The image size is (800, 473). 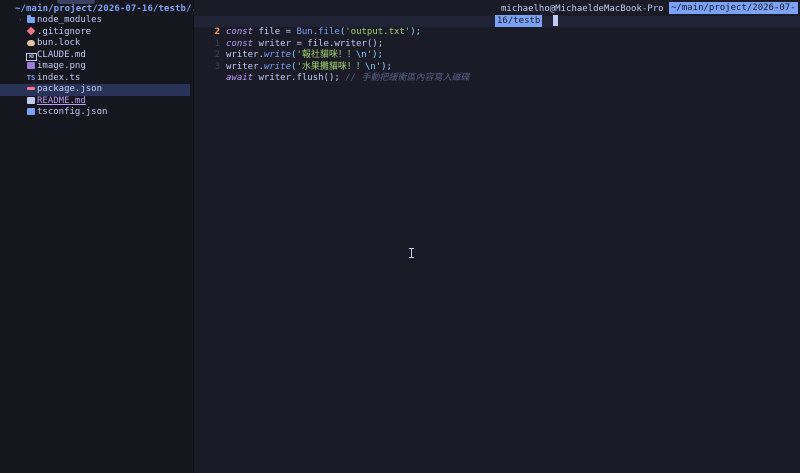 I want to click on explorer-path: ~/main/project/2026-07-16/testb/., so click(x=106, y=9).